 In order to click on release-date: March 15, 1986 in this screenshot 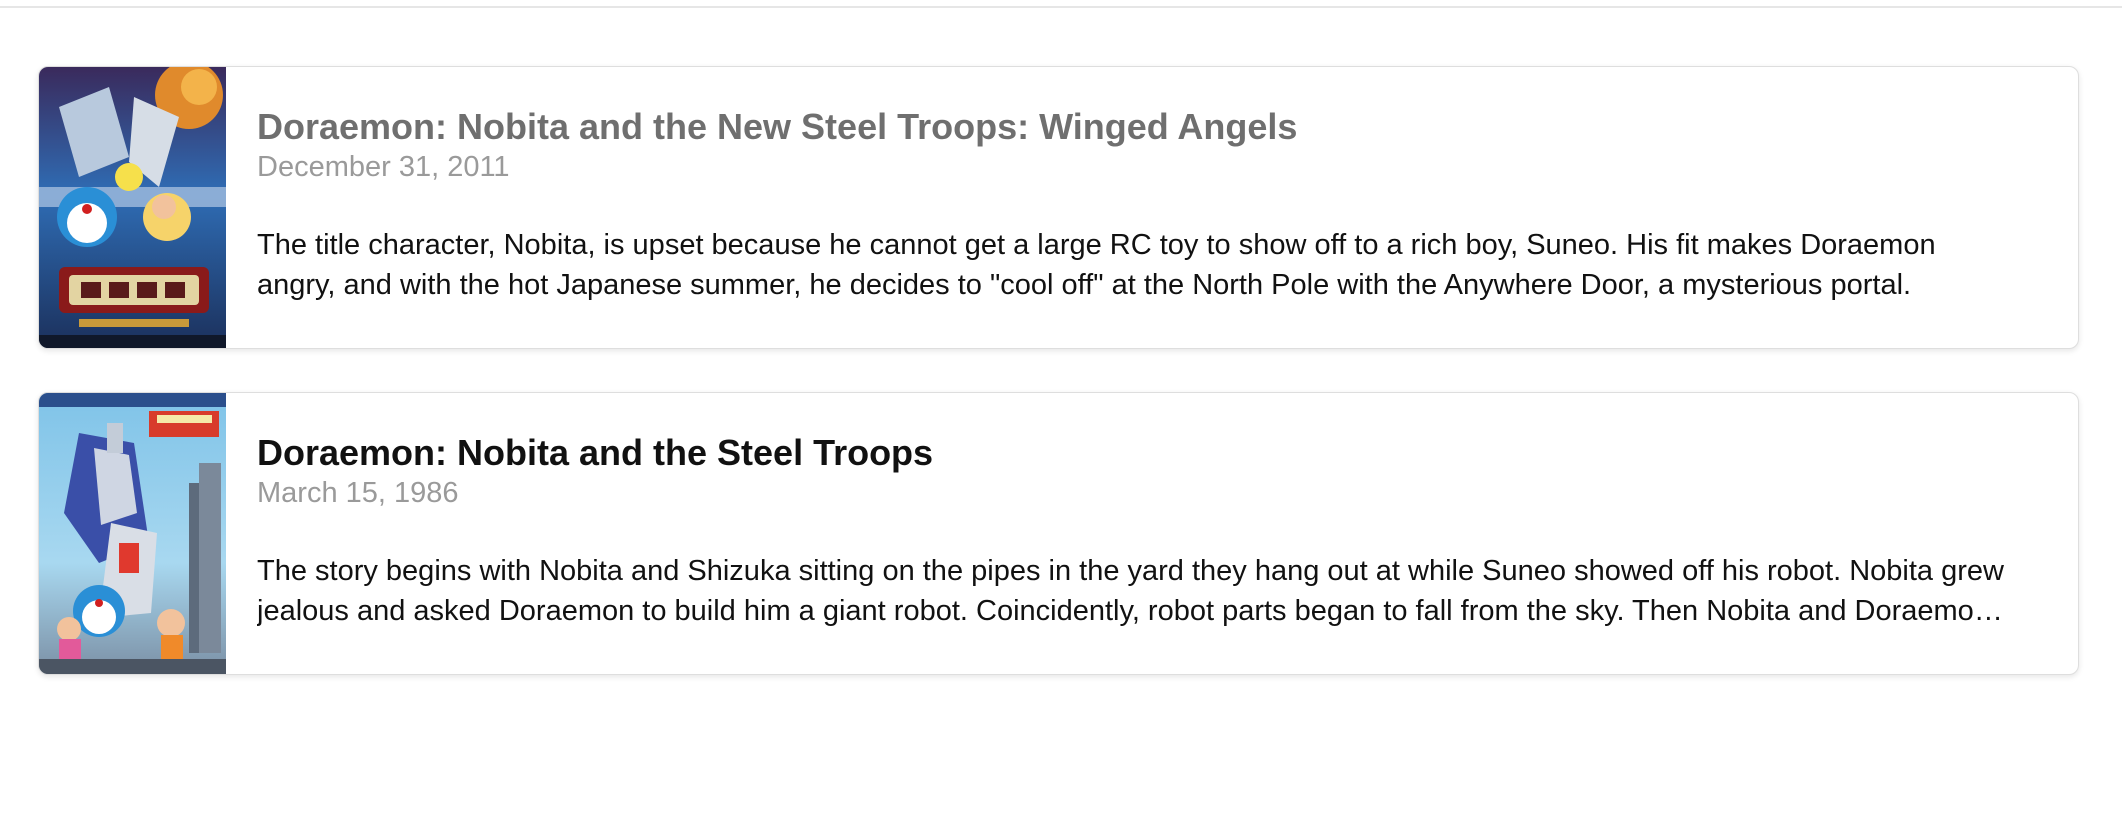, I will do `click(358, 493)`.